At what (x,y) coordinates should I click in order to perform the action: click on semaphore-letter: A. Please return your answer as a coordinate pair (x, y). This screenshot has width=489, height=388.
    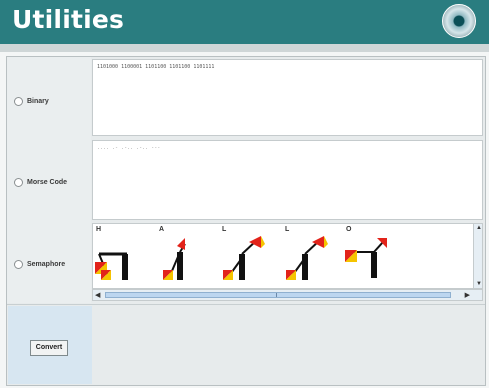
    Looking at the image, I should click on (162, 229).